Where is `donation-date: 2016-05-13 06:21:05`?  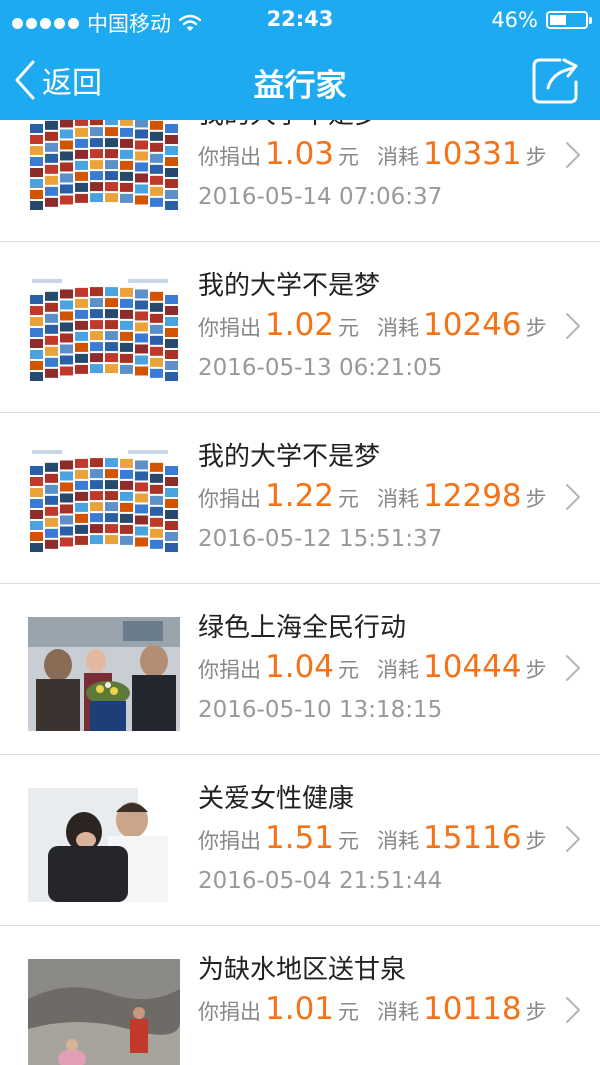
donation-date: 2016-05-13 06:21:05 is located at coordinates (320, 368).